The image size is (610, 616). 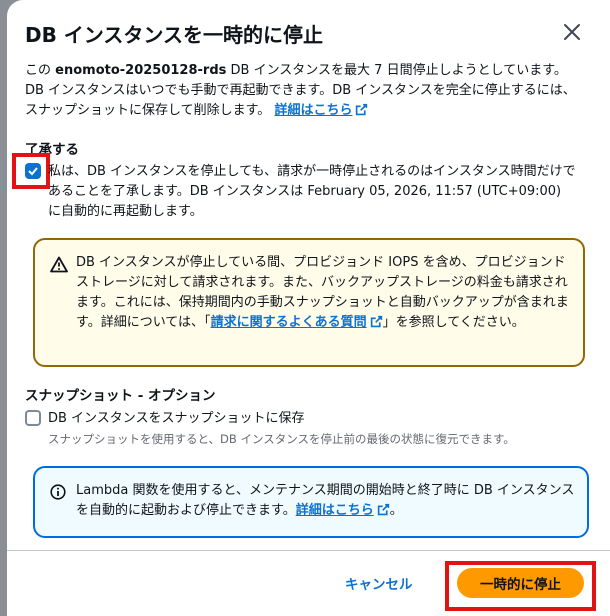 I want to click on modal-footer: キャンセル 一時的に停止, so click(x=308, y=583).